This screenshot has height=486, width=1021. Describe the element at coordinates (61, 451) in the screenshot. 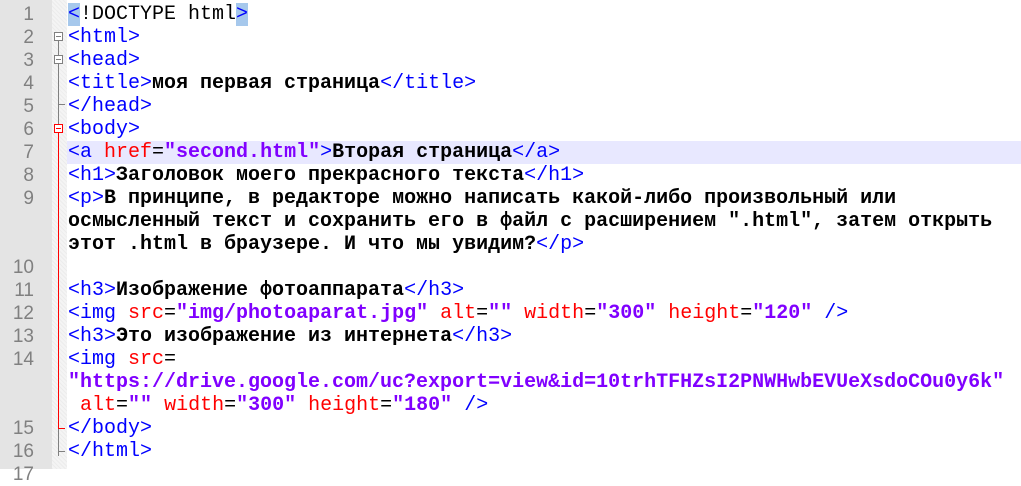

I see `fold-end` at that location.